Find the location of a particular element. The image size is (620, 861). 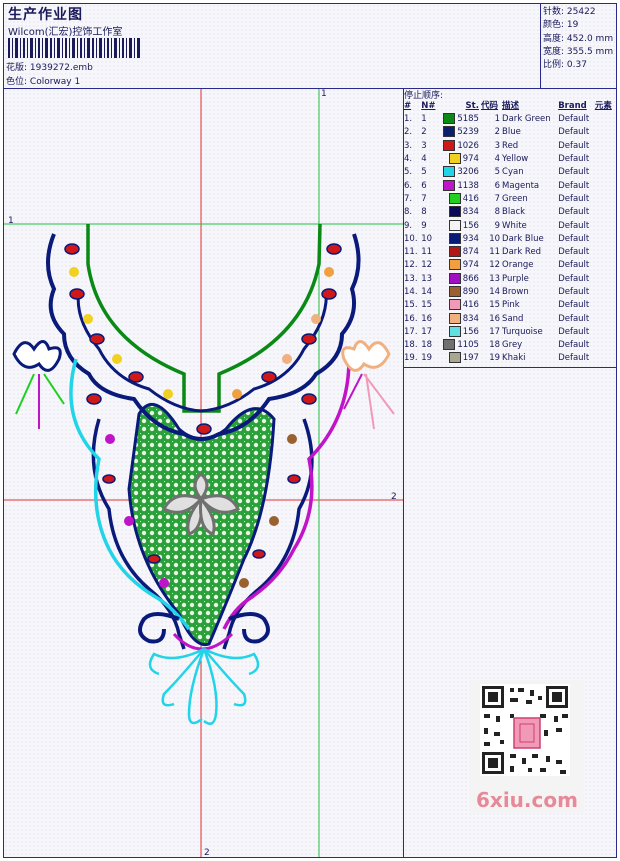

design-file: 花版: 1939272.emb is located at coordinates (49, 66).